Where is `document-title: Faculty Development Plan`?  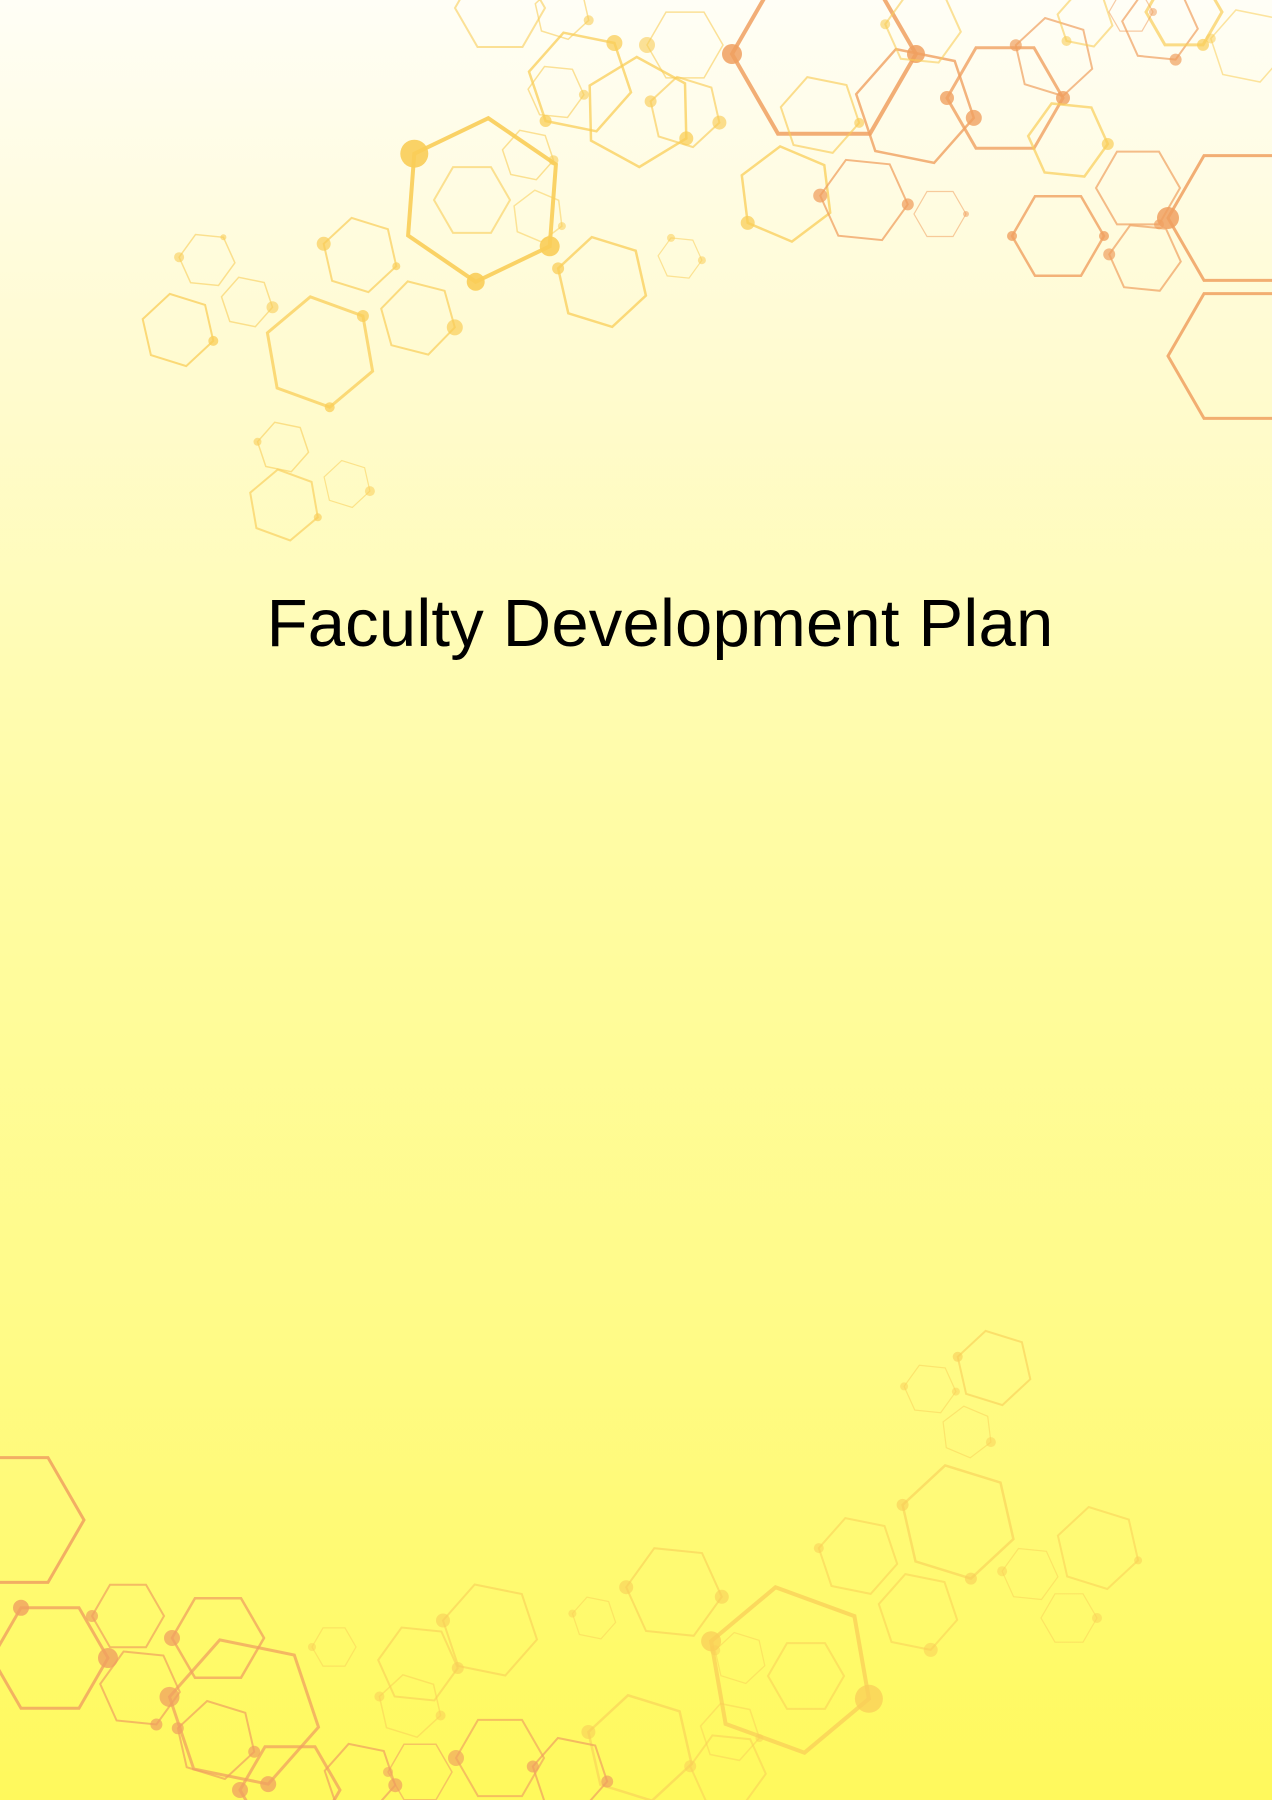
document-title: Faculty Development Plan is located at coordinates (660, 623).